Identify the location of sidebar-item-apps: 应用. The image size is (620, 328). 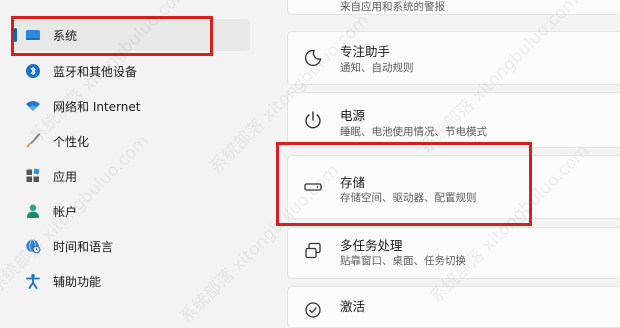
(131, 176).